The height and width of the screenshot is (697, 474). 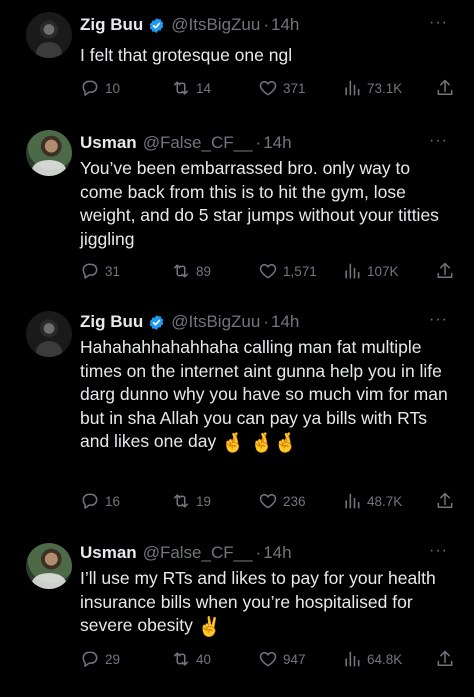 What do you see at coordinates (209, 627) in the screenshot?
I see `victory-hand-emoji: ✌️` at bounding box center [209, 627].